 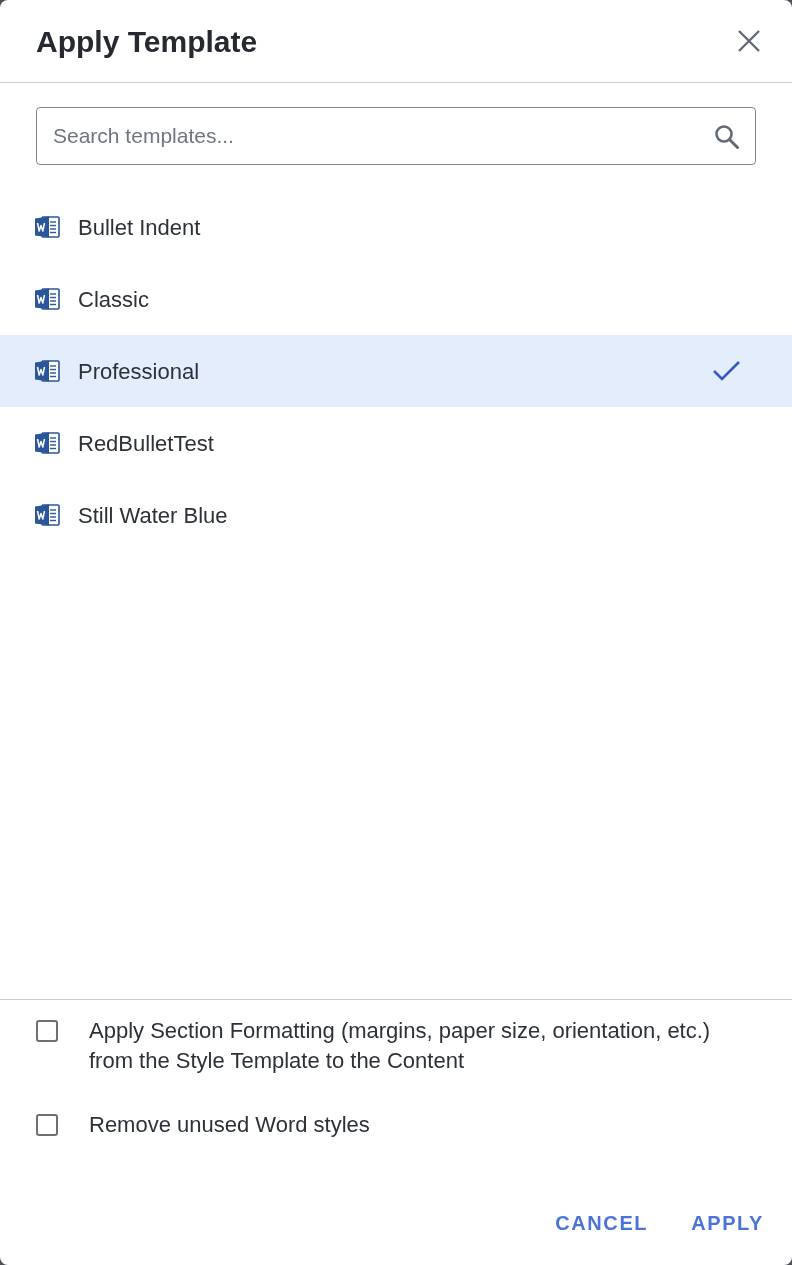 I want to click on template-name: Professional, so click(x=139, y=371).